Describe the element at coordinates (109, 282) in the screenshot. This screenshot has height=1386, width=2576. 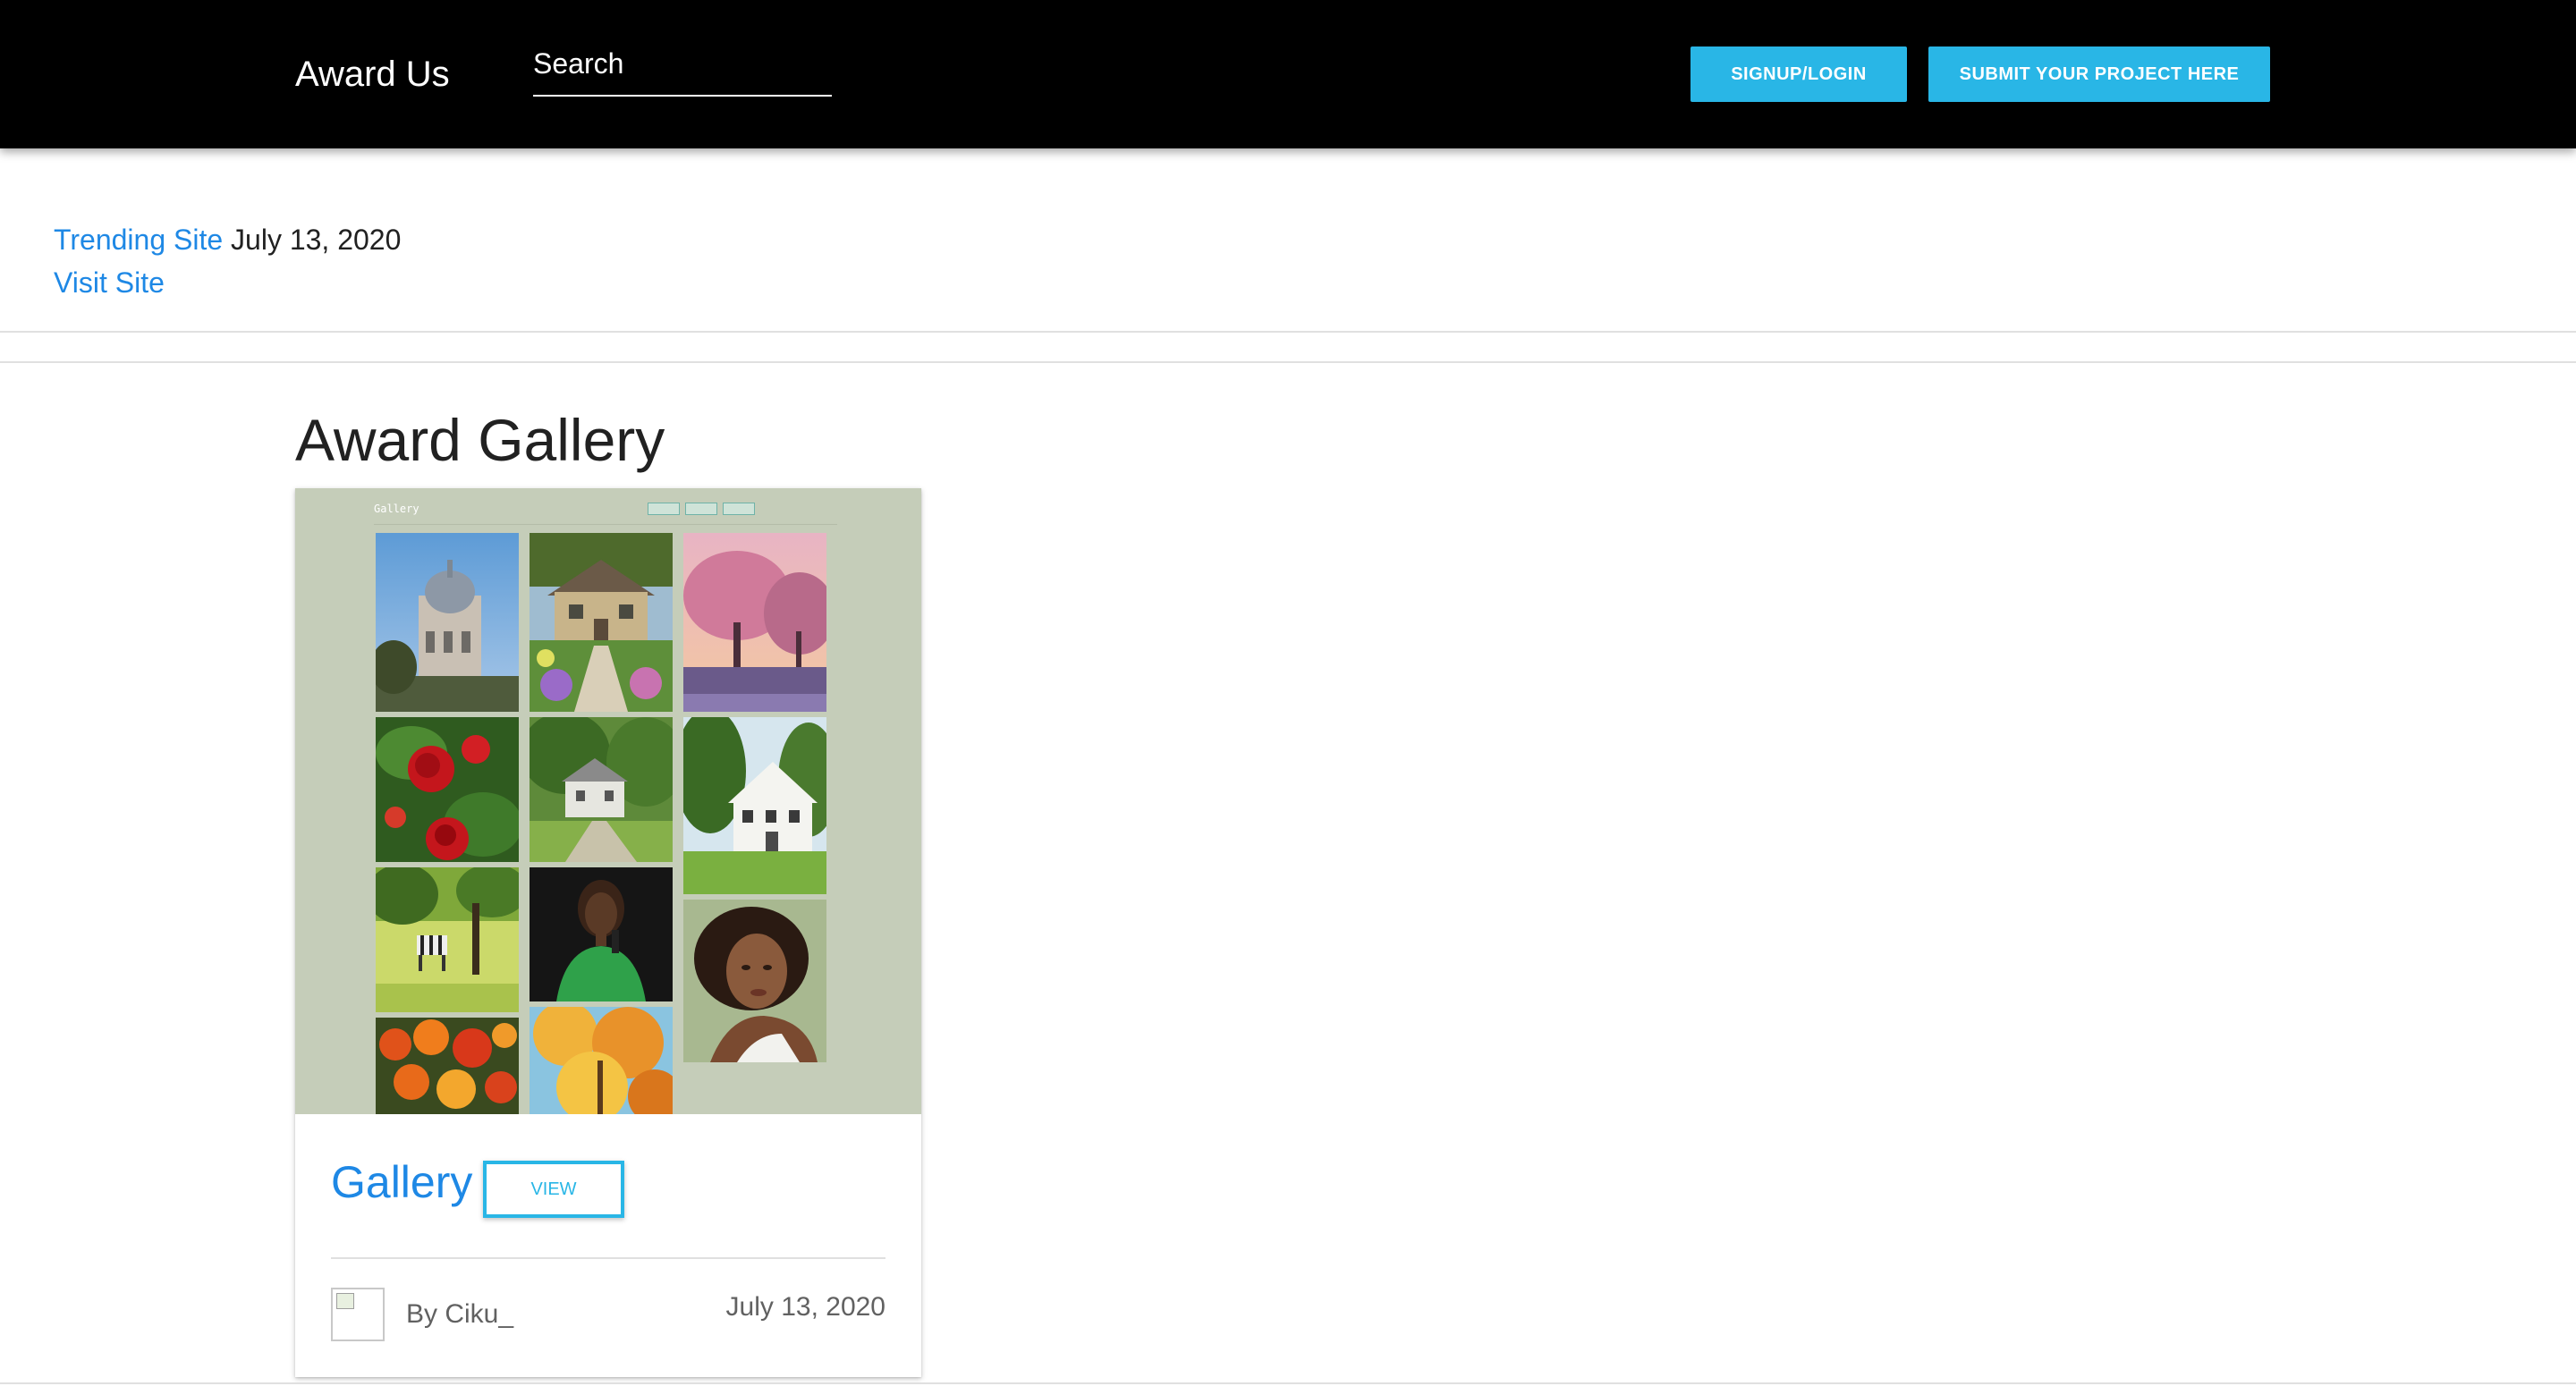
I see `visit-site-link: Visit Site` at that location.